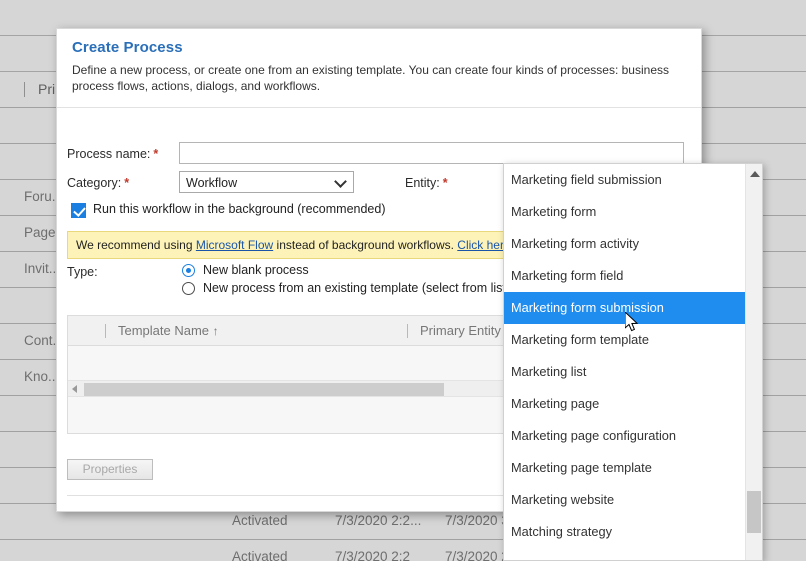  I want to click on process-name-input, so click(431, 153).